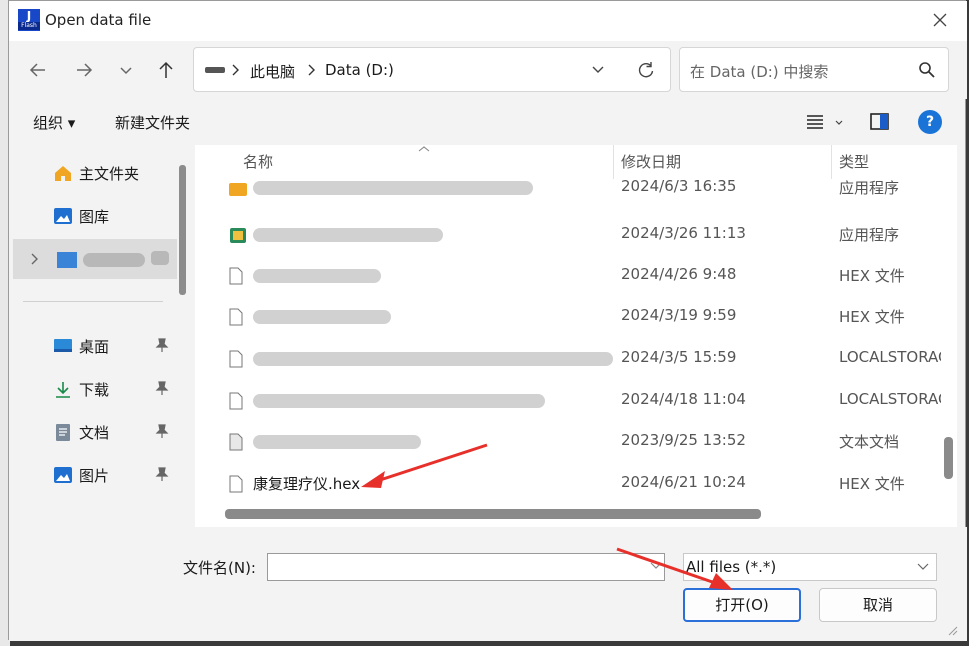 The height and width of the screenshot is (646, 969). Describe the element at coordinates (683, 399) in the screenshot. I see `file-date: 2024/4/18 11:04` at that location.